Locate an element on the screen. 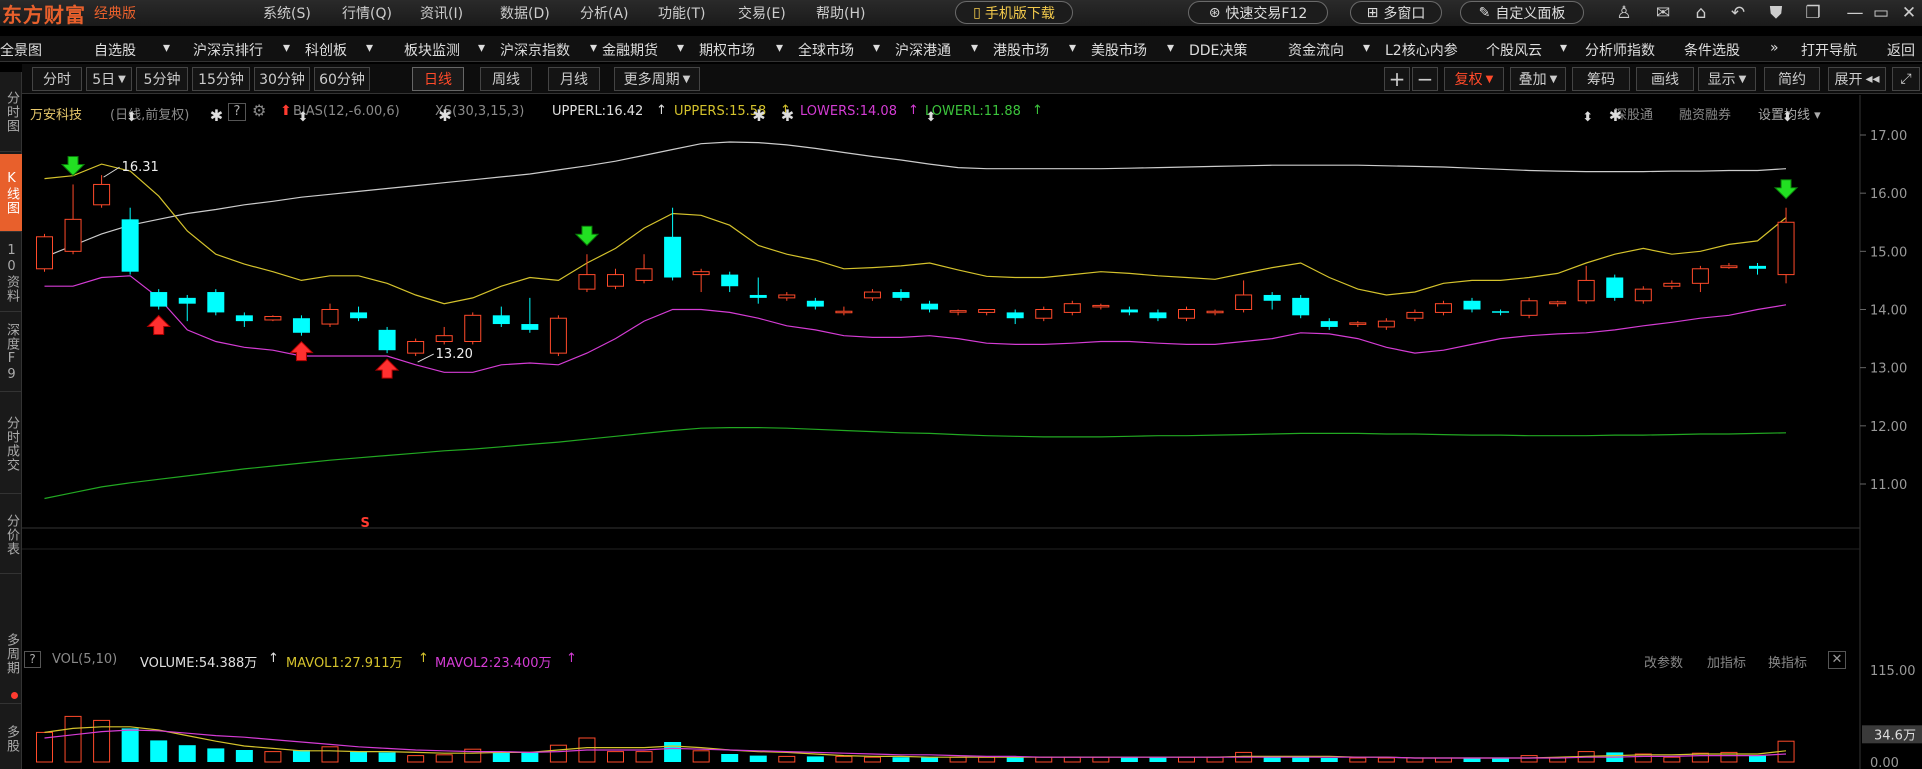 The image size is (1922, 769). period-monthly: 月线 is located at coordinates (574, 79).